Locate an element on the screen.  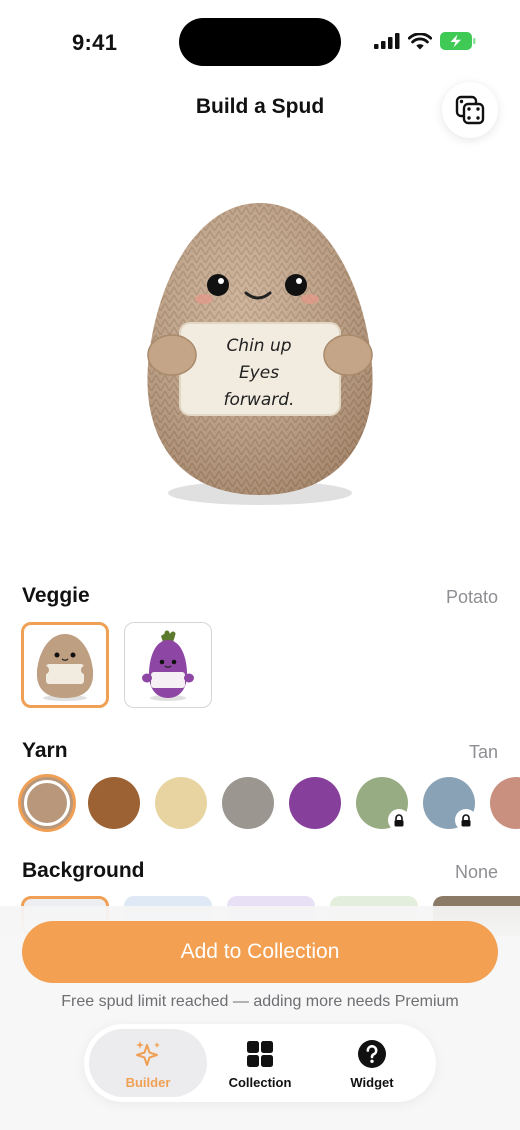
grid-icon is located at coordinates (260, 1054).